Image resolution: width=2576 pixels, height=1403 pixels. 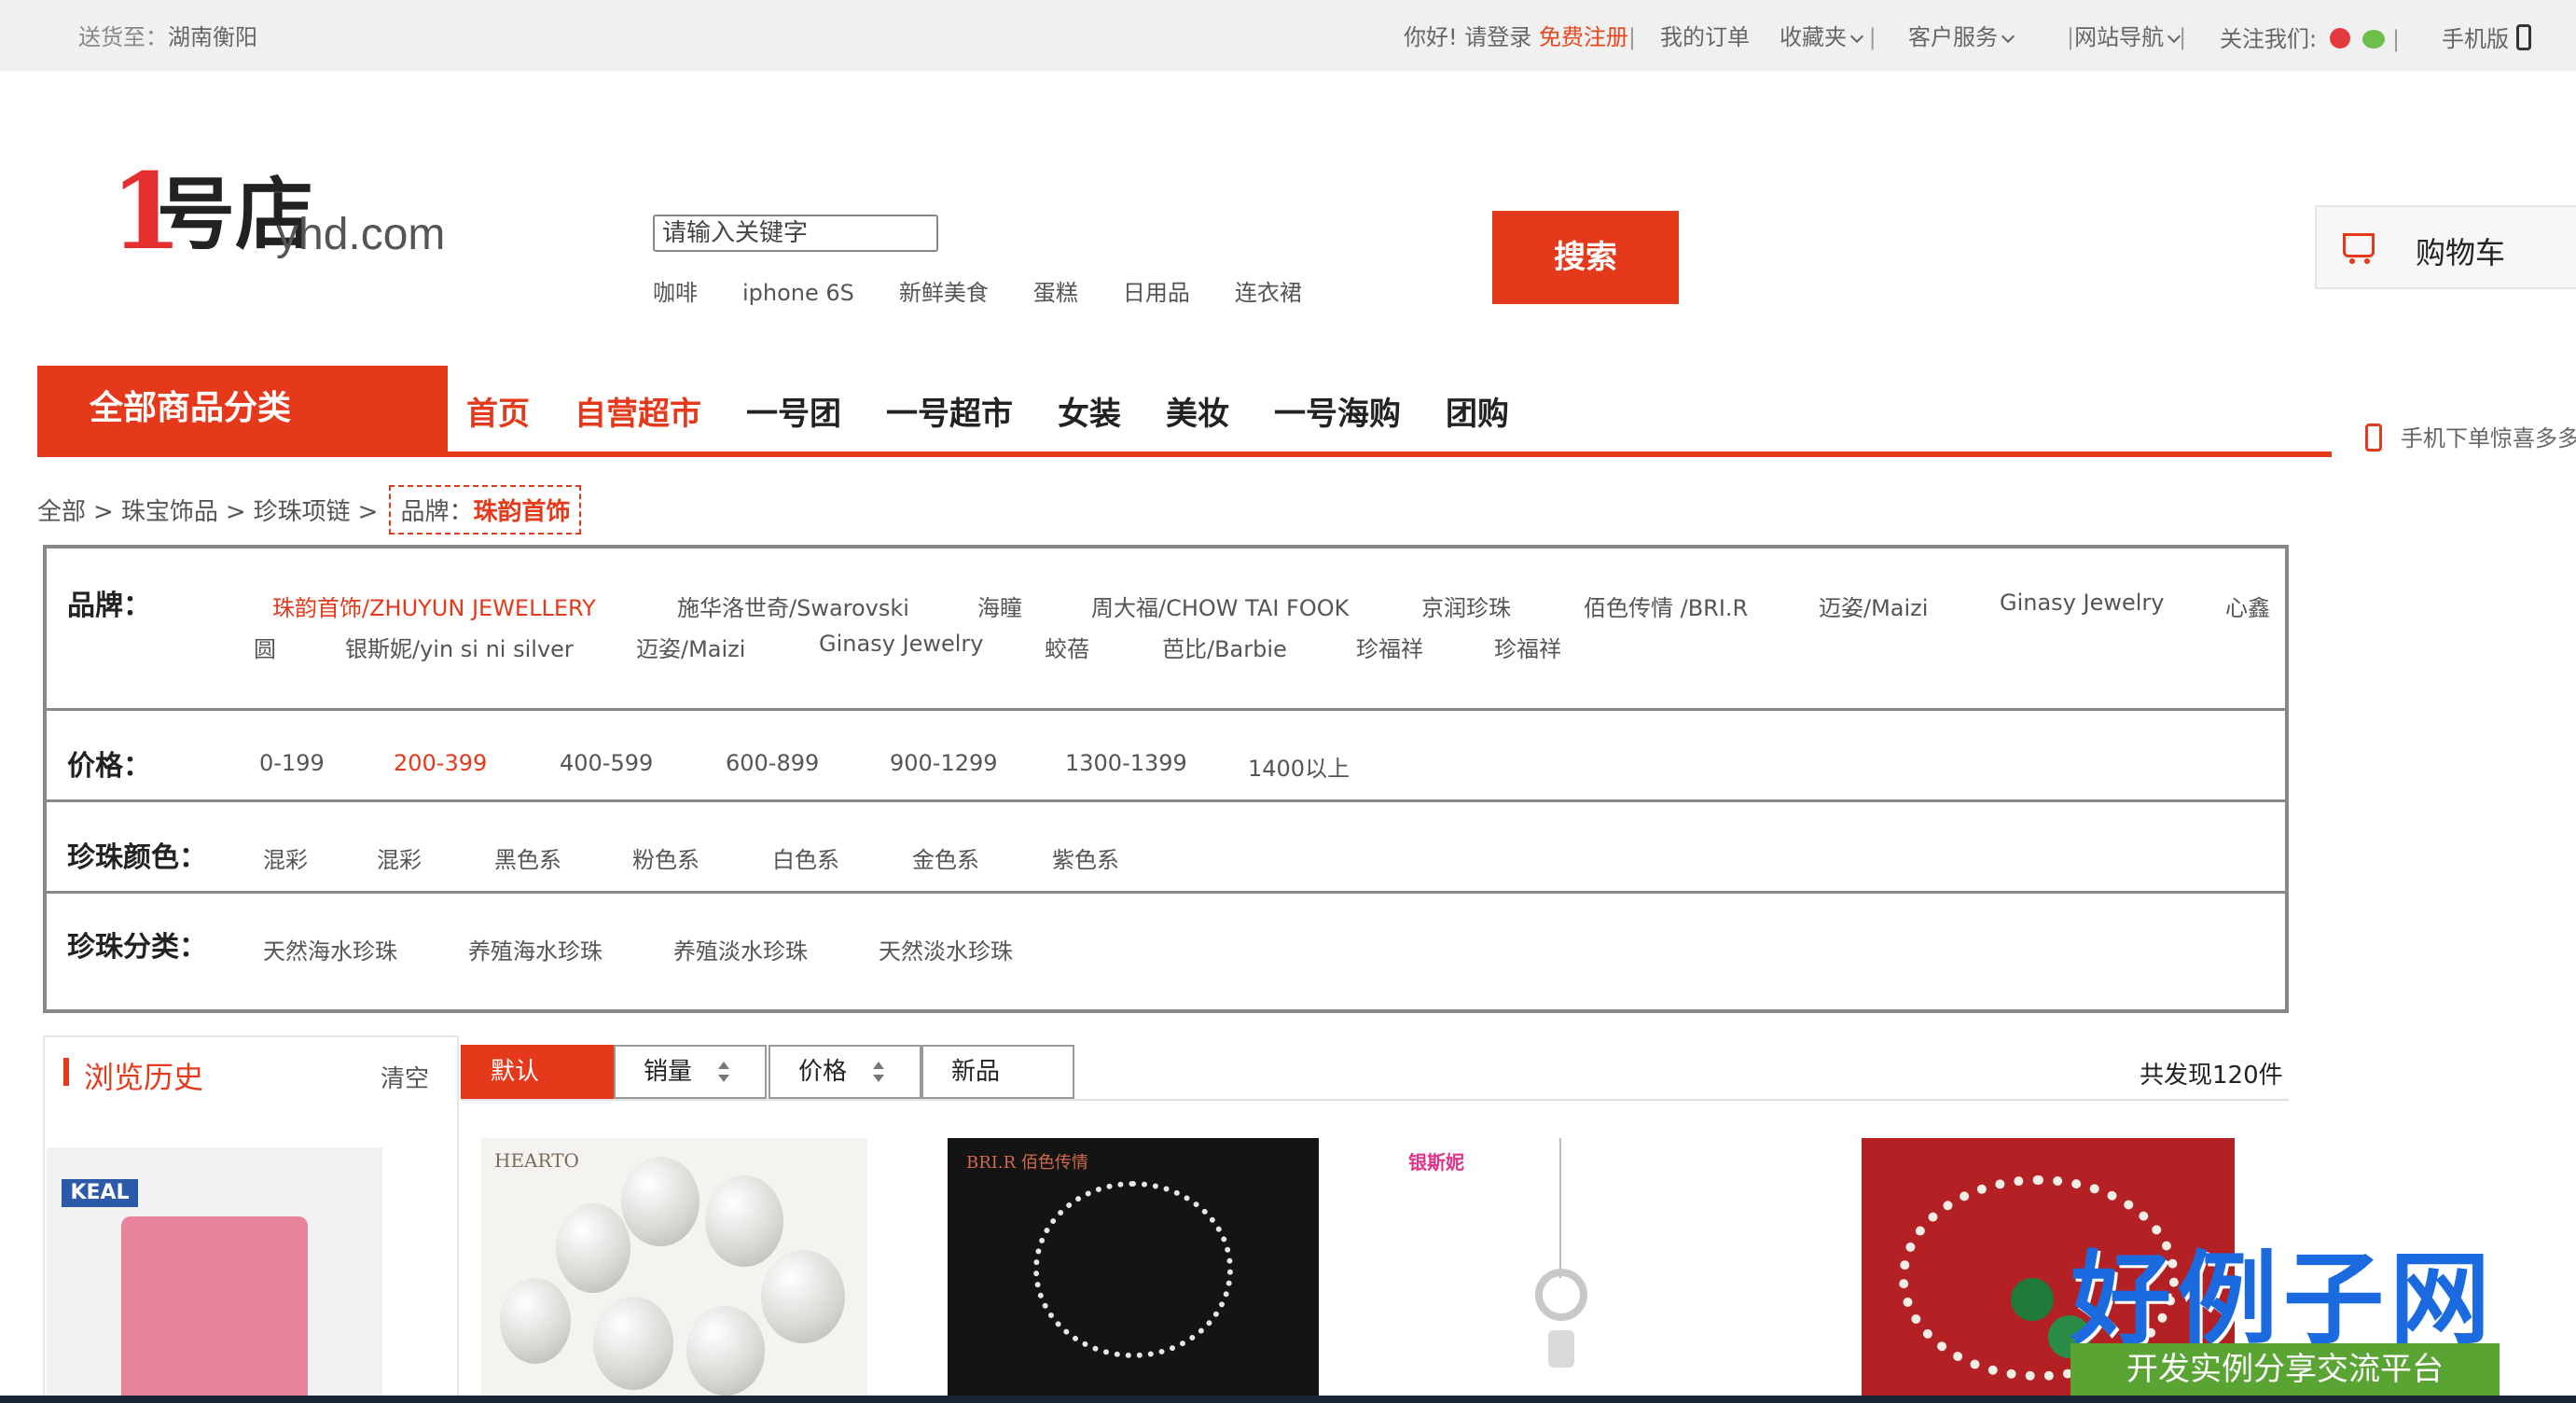 What do you see at coordinates (1126, 763) in the screenshot?
I see `price-option: 1300-1399` at bounding box center [1126, 763].